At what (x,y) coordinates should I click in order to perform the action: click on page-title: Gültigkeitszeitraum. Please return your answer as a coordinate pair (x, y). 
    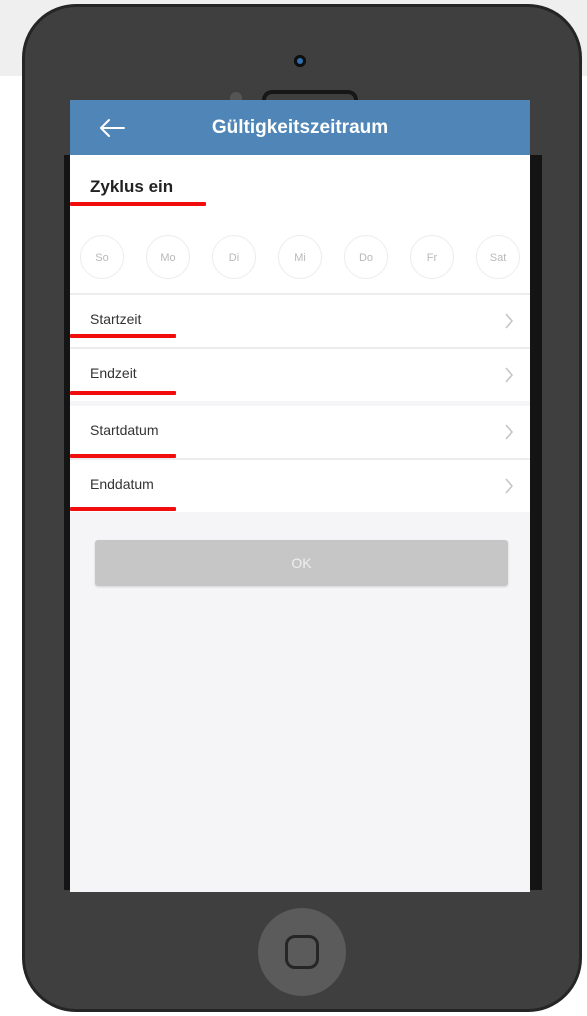
    Looking at the image, I should click on (300, 127).